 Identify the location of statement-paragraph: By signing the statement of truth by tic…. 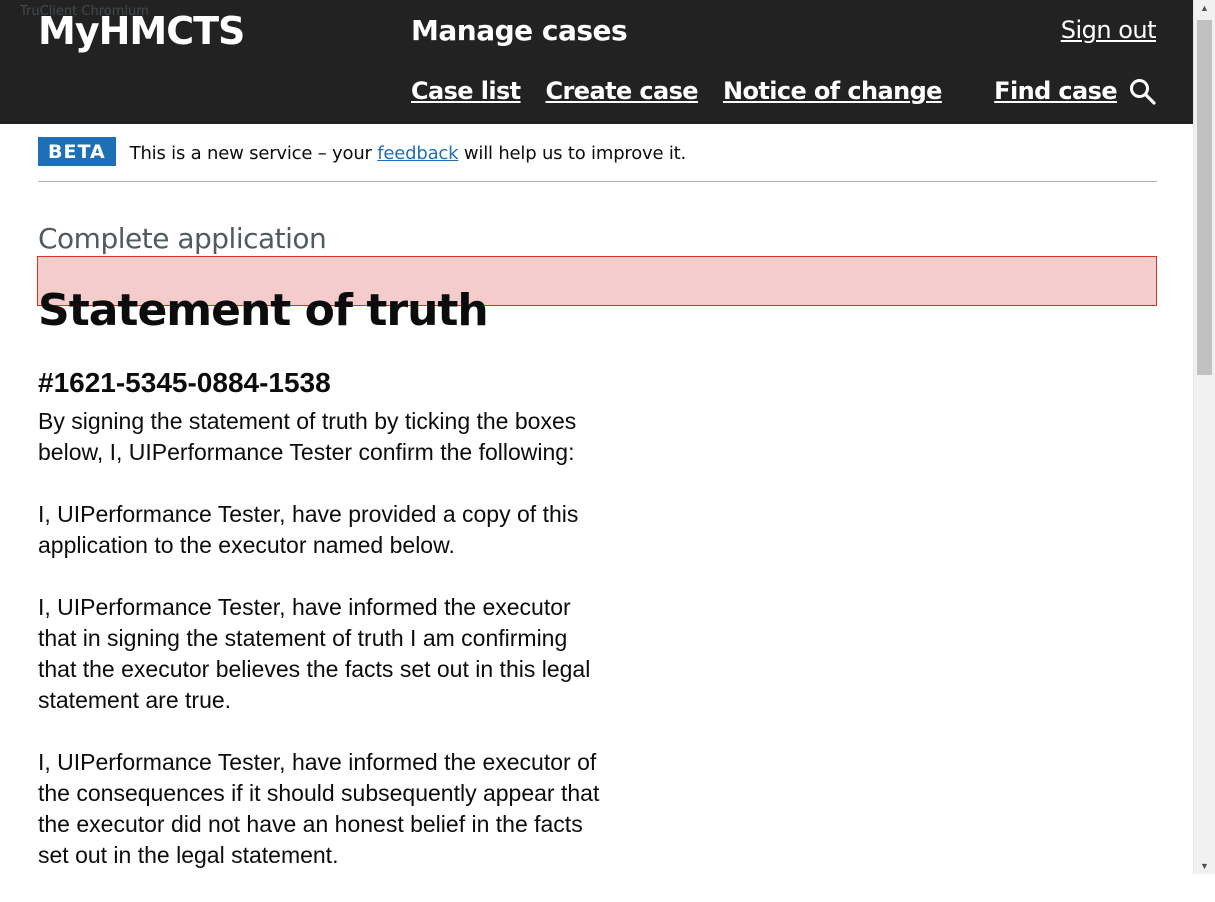
(307, 436).